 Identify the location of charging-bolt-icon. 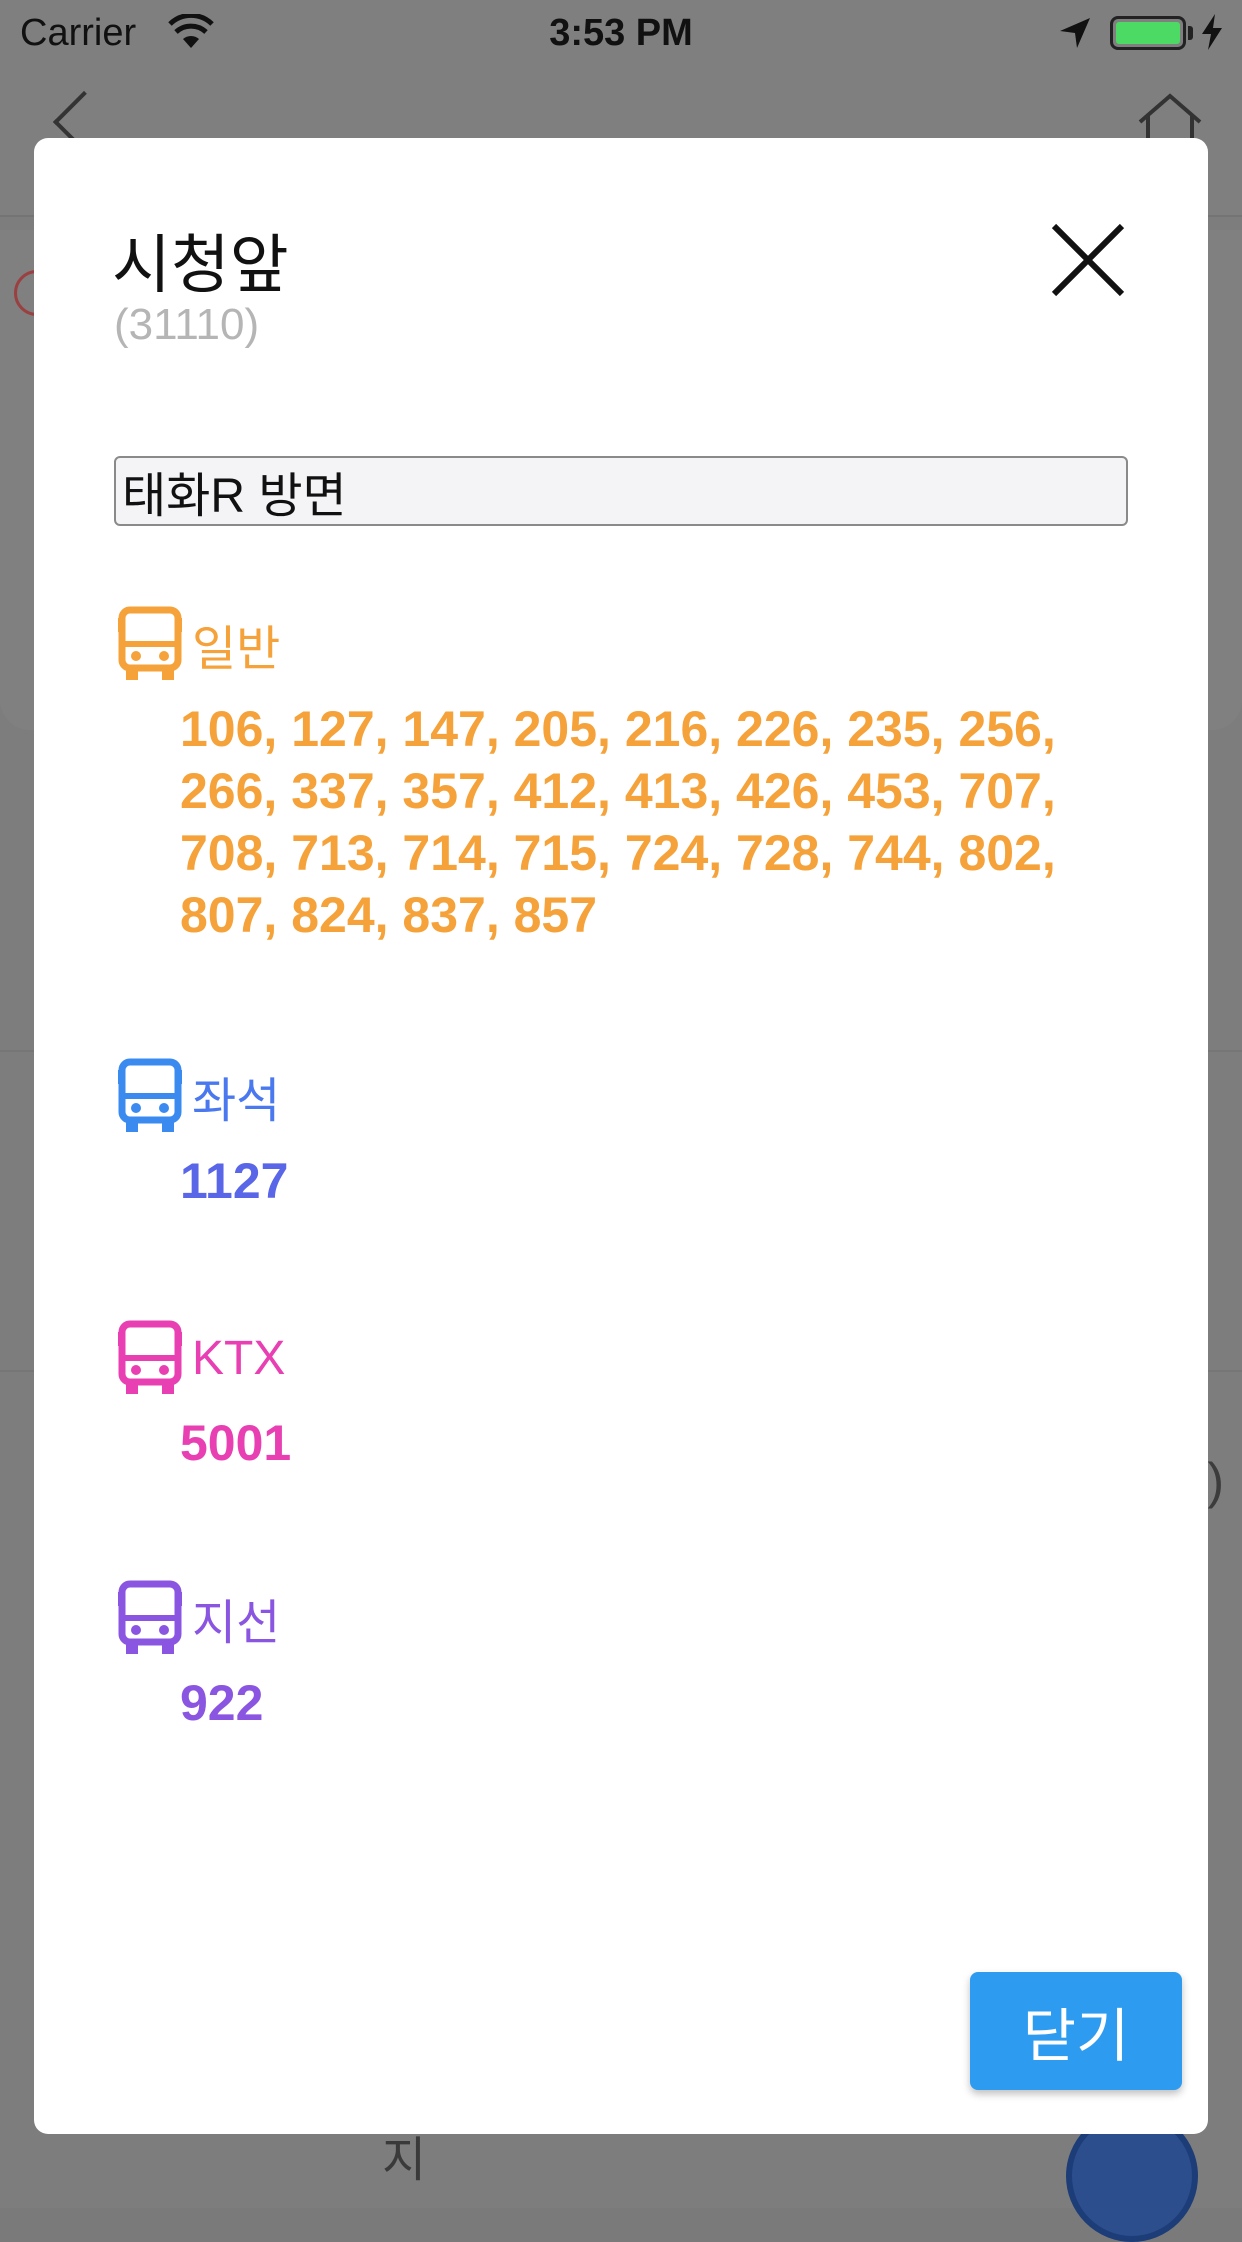
(1212, 32).